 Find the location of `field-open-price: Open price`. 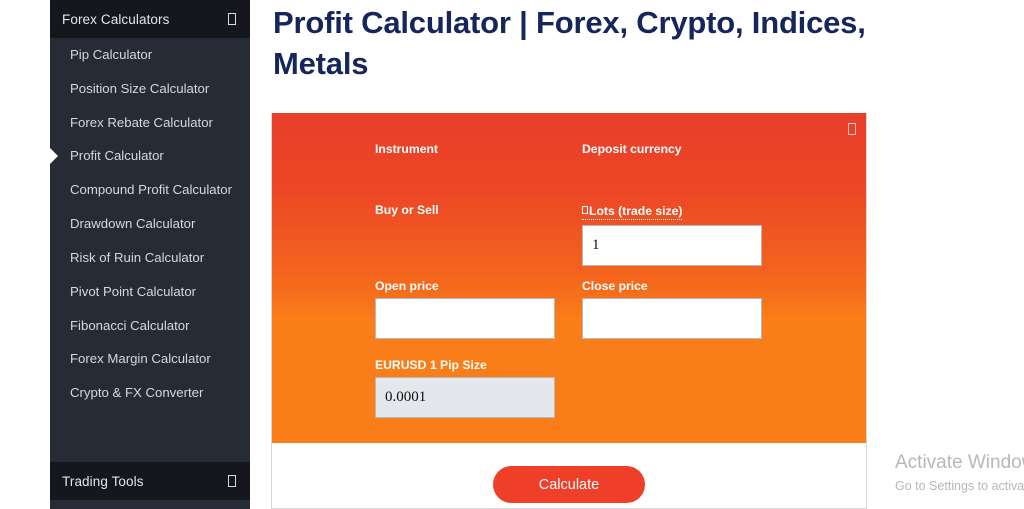

field-open-price: Open price is located at coordinates (465, 309).